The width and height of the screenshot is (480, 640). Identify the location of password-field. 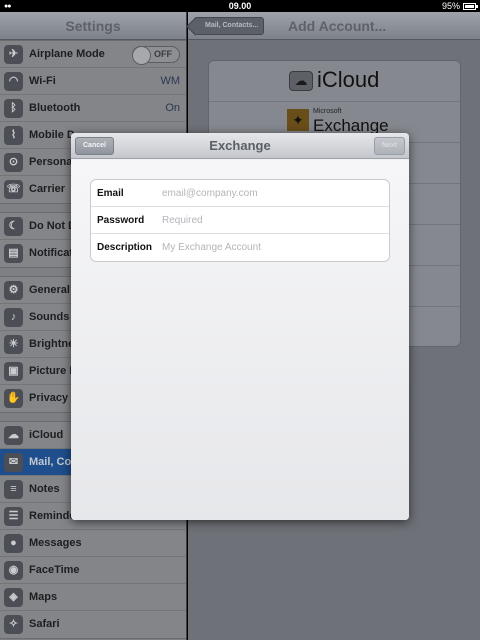
(272, 220).